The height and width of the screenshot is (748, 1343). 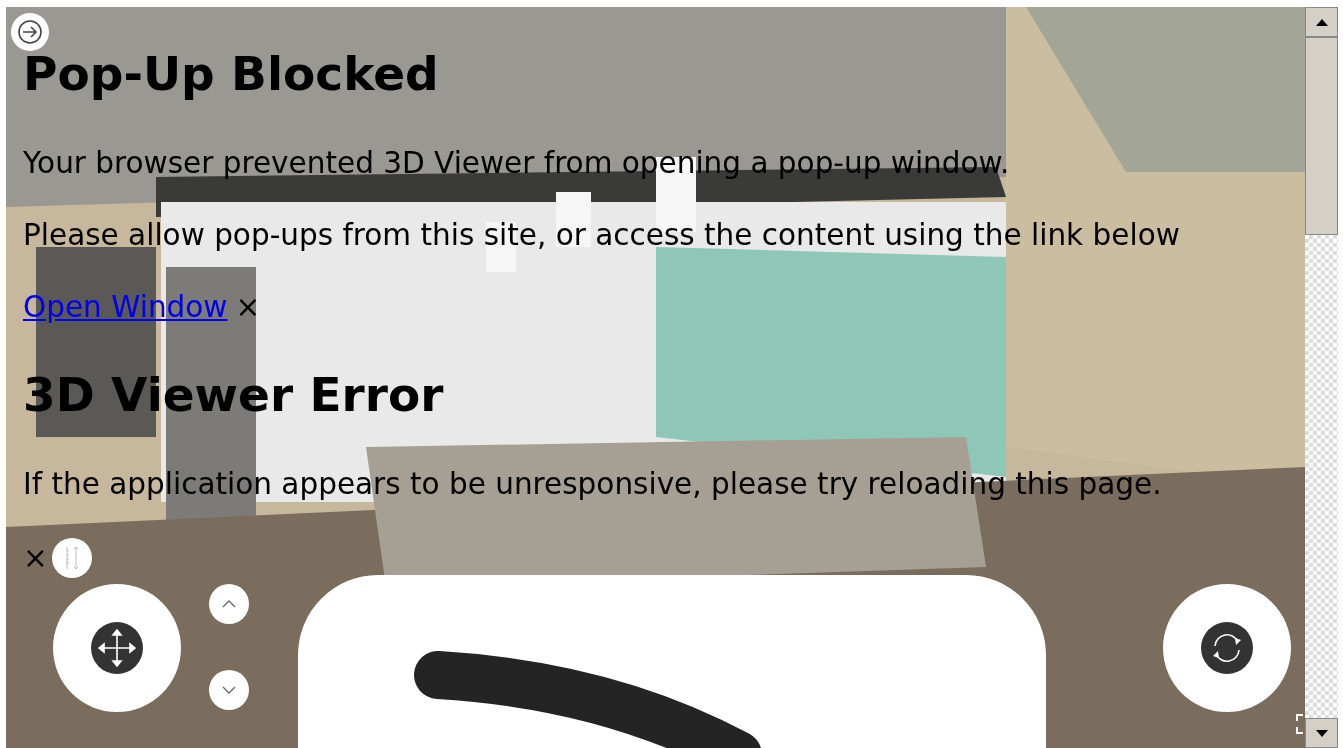 What do you see at coordinates (71, 558) in the screenshot?
I see `measure-icon` at bounding box center [71, 558].